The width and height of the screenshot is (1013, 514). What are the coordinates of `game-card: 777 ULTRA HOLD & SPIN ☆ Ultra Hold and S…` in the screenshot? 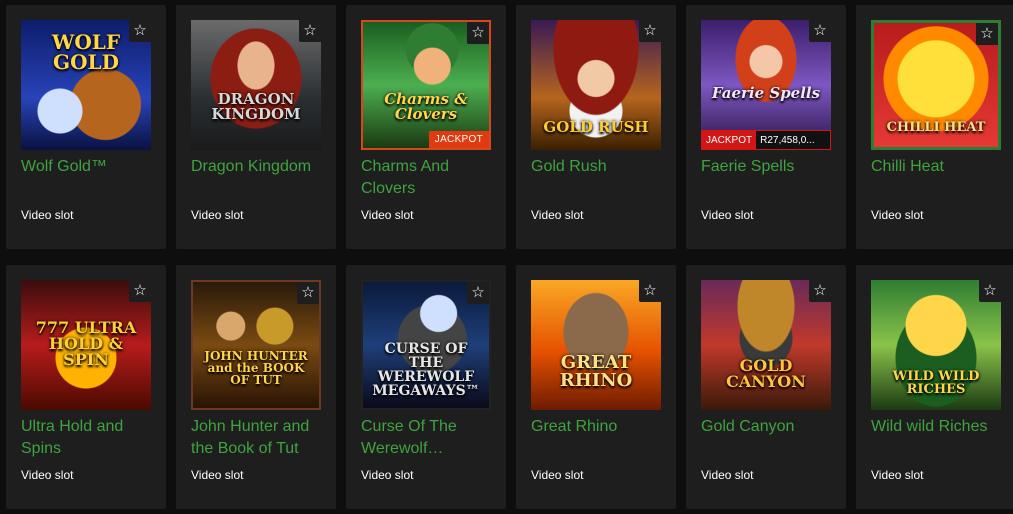 It's located at (86, 387).